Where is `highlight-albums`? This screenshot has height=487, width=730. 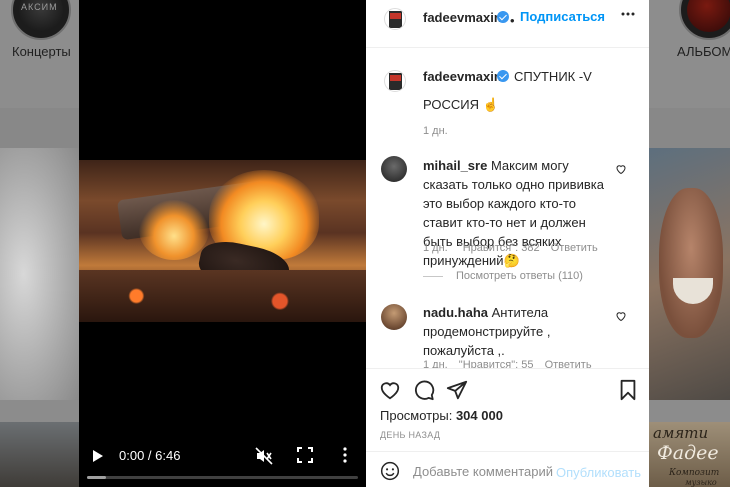
highlight-albums is located at coordinates (704, 20).